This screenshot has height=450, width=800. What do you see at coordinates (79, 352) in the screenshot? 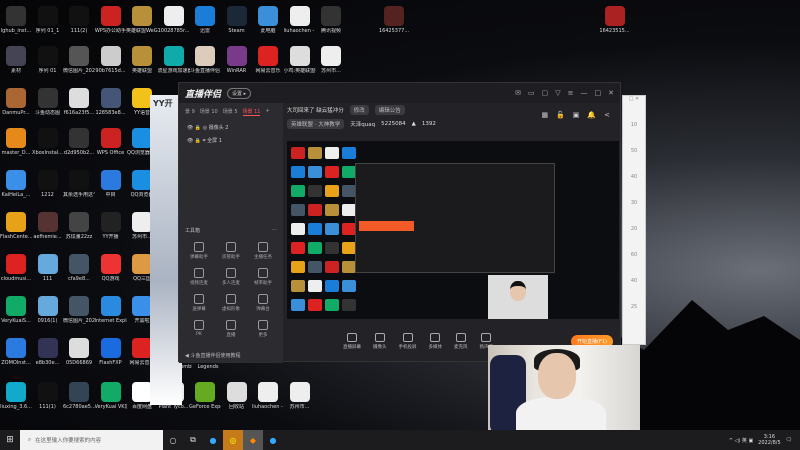
I see `desktop-icon: 05D66869` at bounding box center [79, 352].